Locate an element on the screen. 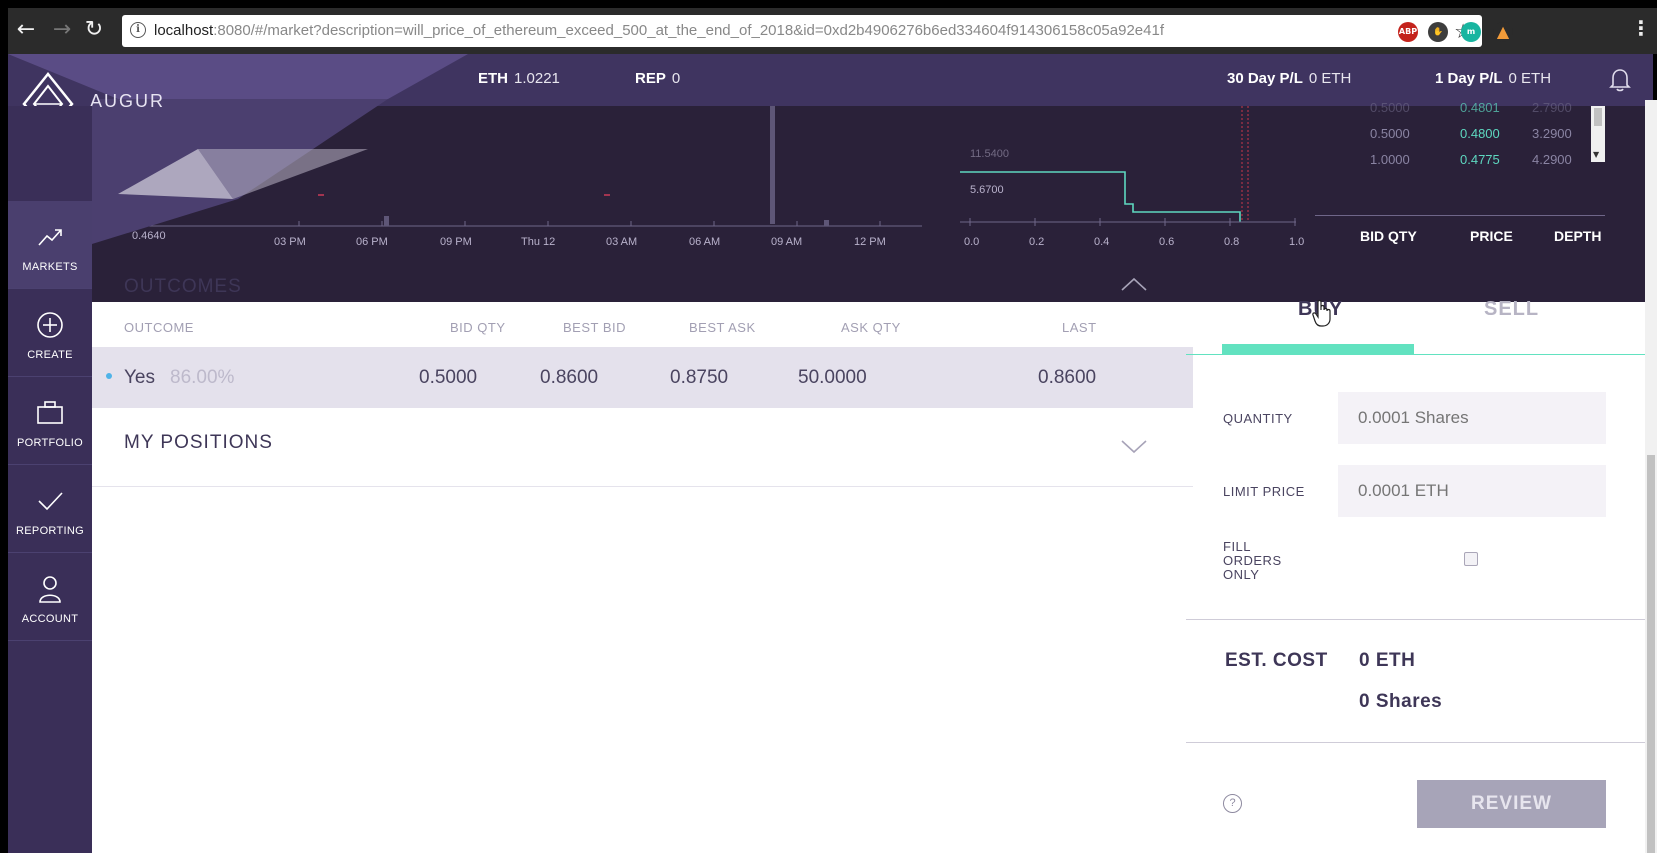 The height and width of the screenshot is (853, 1657). quantity-input is located at coordinates (1472, 418).